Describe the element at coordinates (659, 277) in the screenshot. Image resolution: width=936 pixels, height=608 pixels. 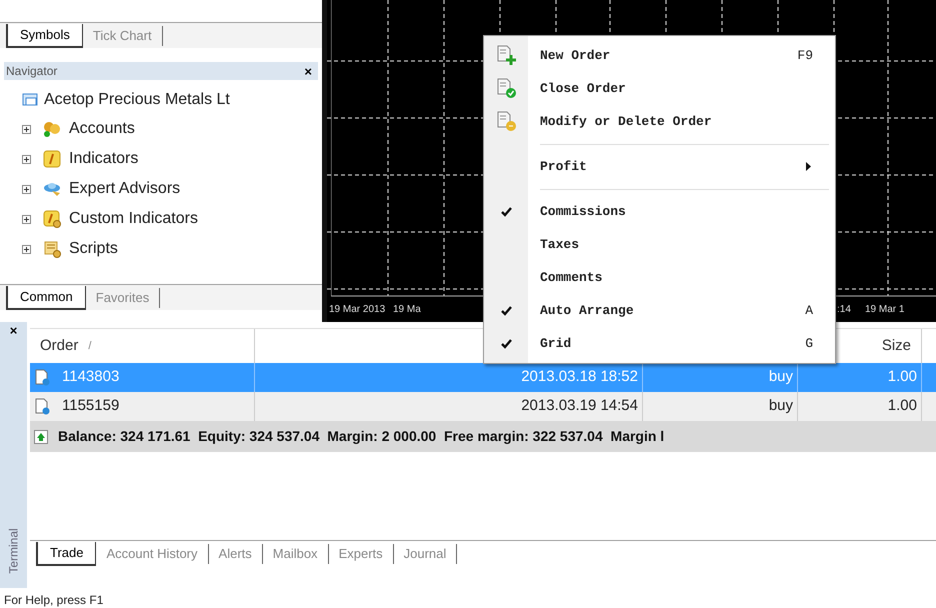
I see `menu-item: Comments` at that location.